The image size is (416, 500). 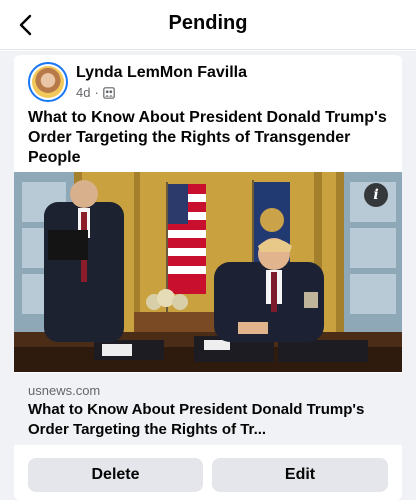 What do you see at coordinates (376, 195) in the screenshot?
I see `photo-info-button: i` at bounding box center [376, 195].